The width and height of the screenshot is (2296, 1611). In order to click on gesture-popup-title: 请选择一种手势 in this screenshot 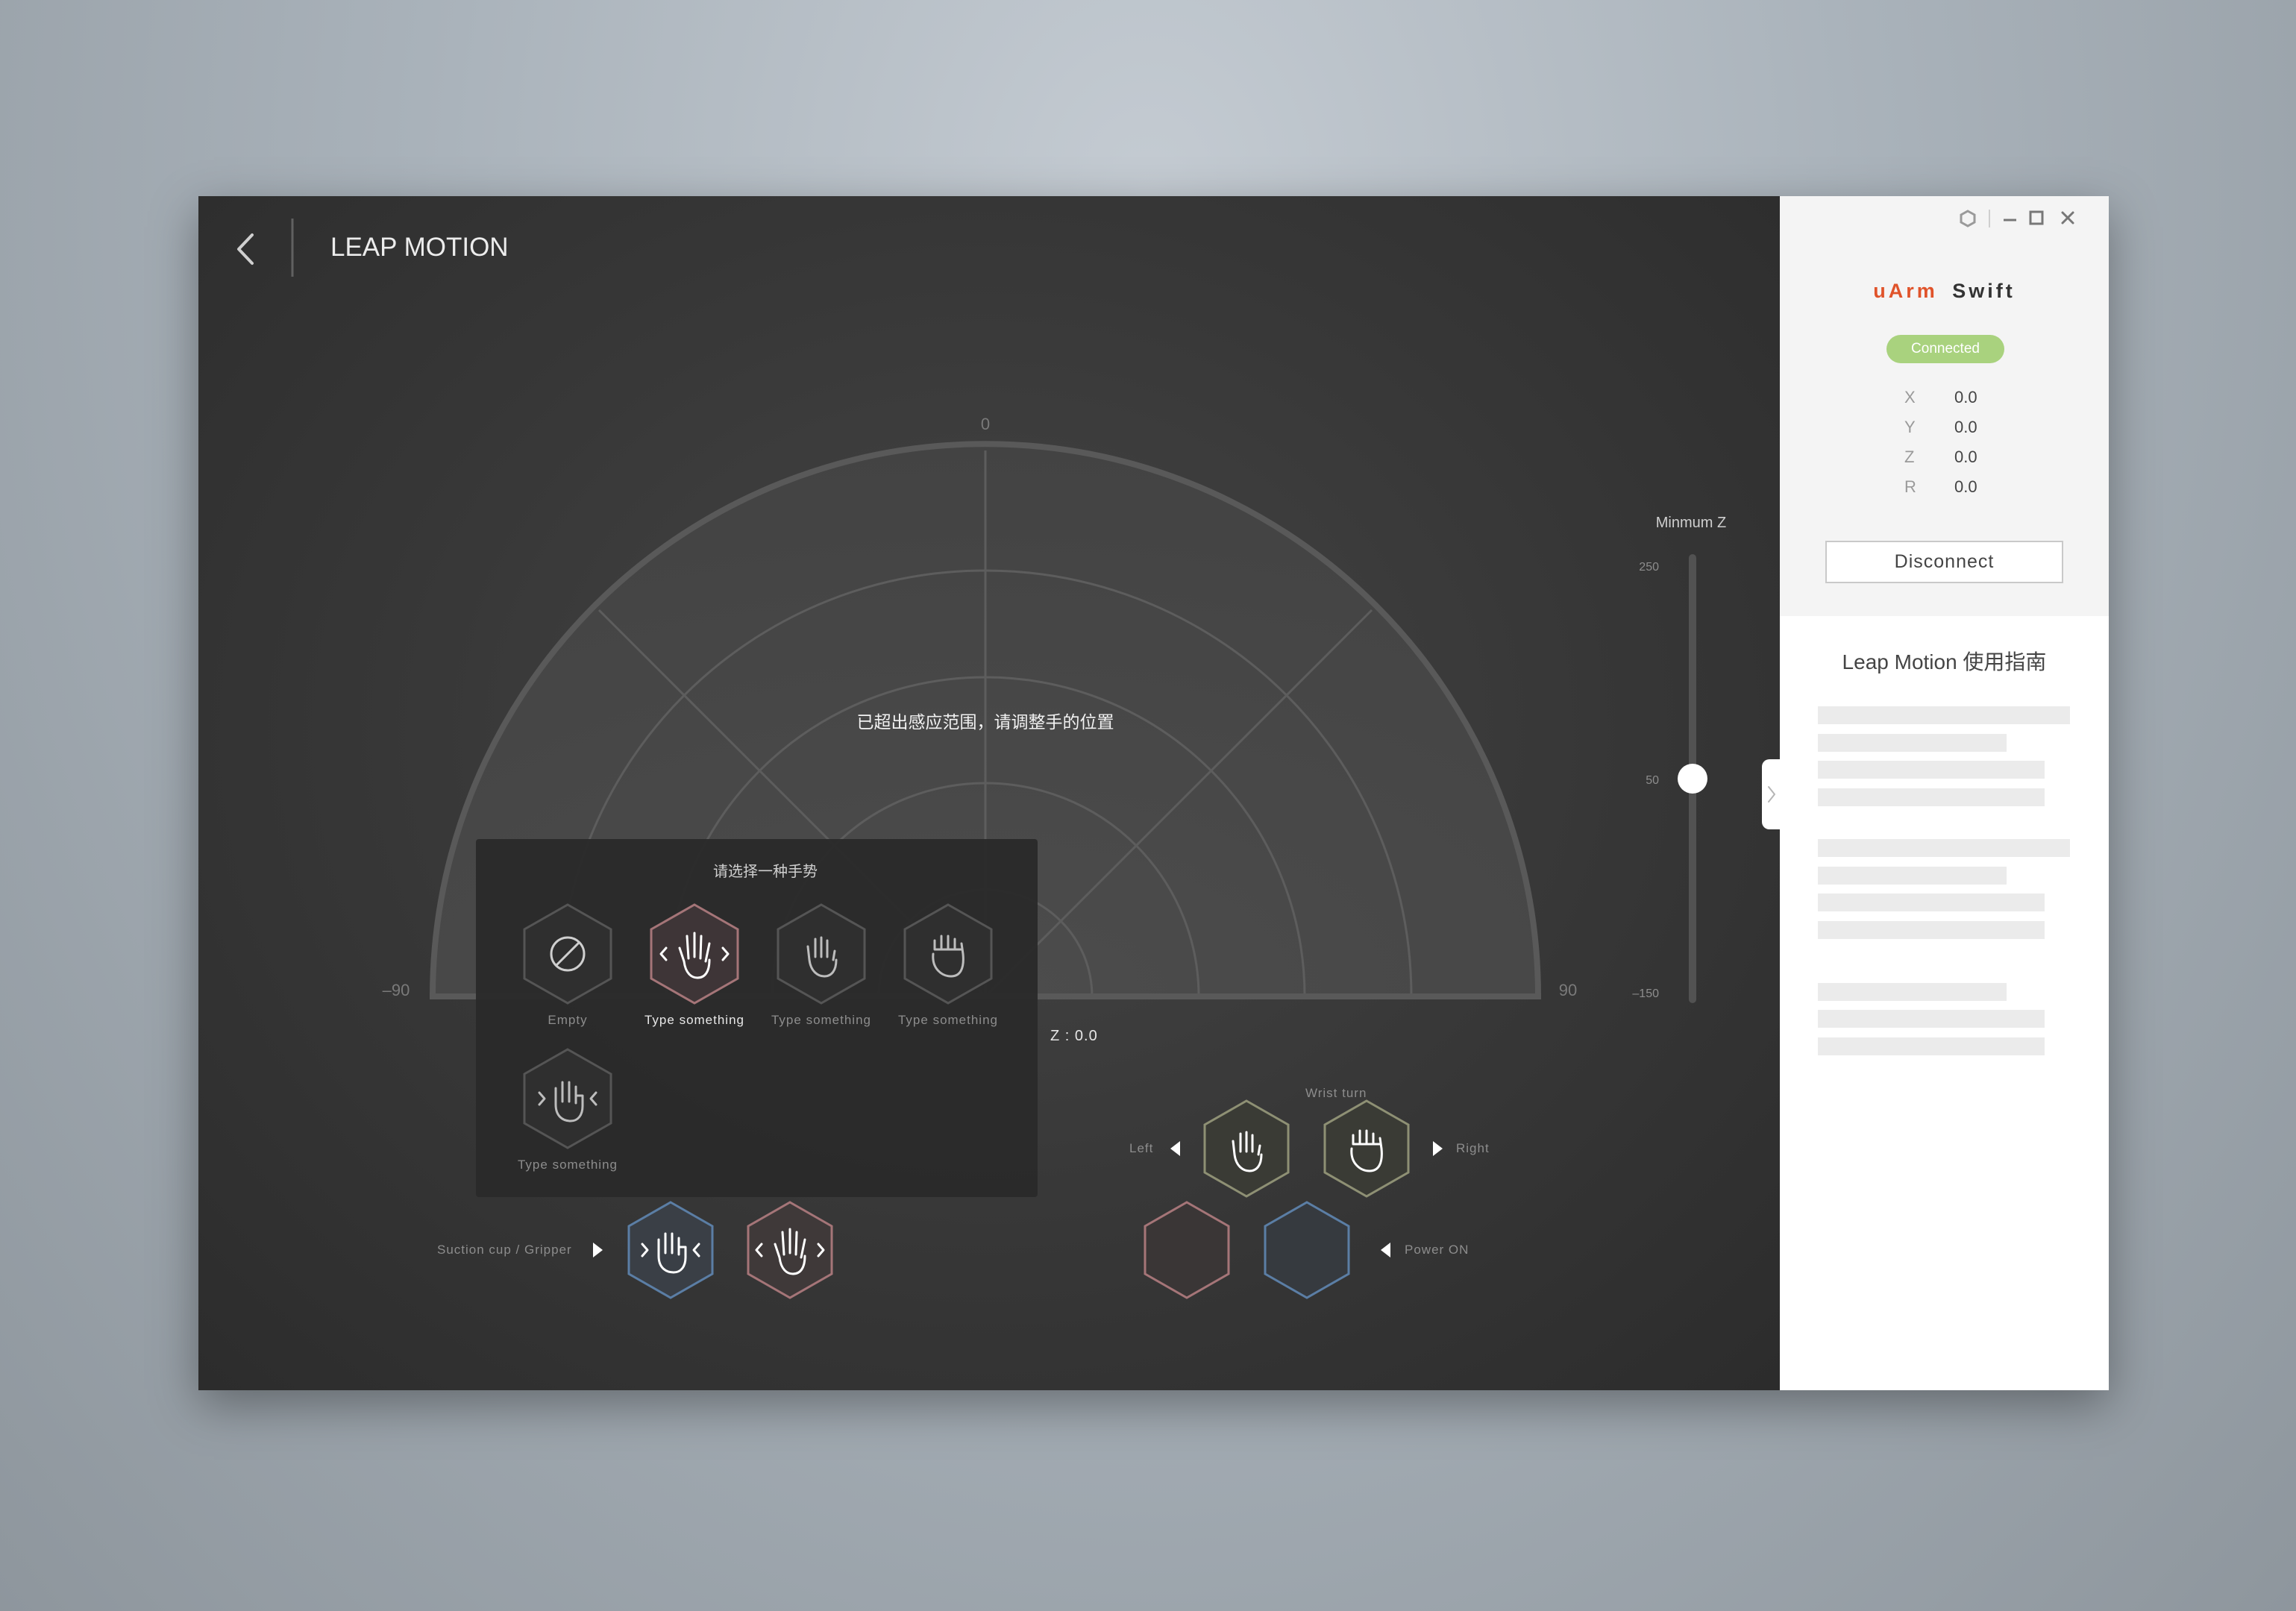, I will do `click(765, 871)`.